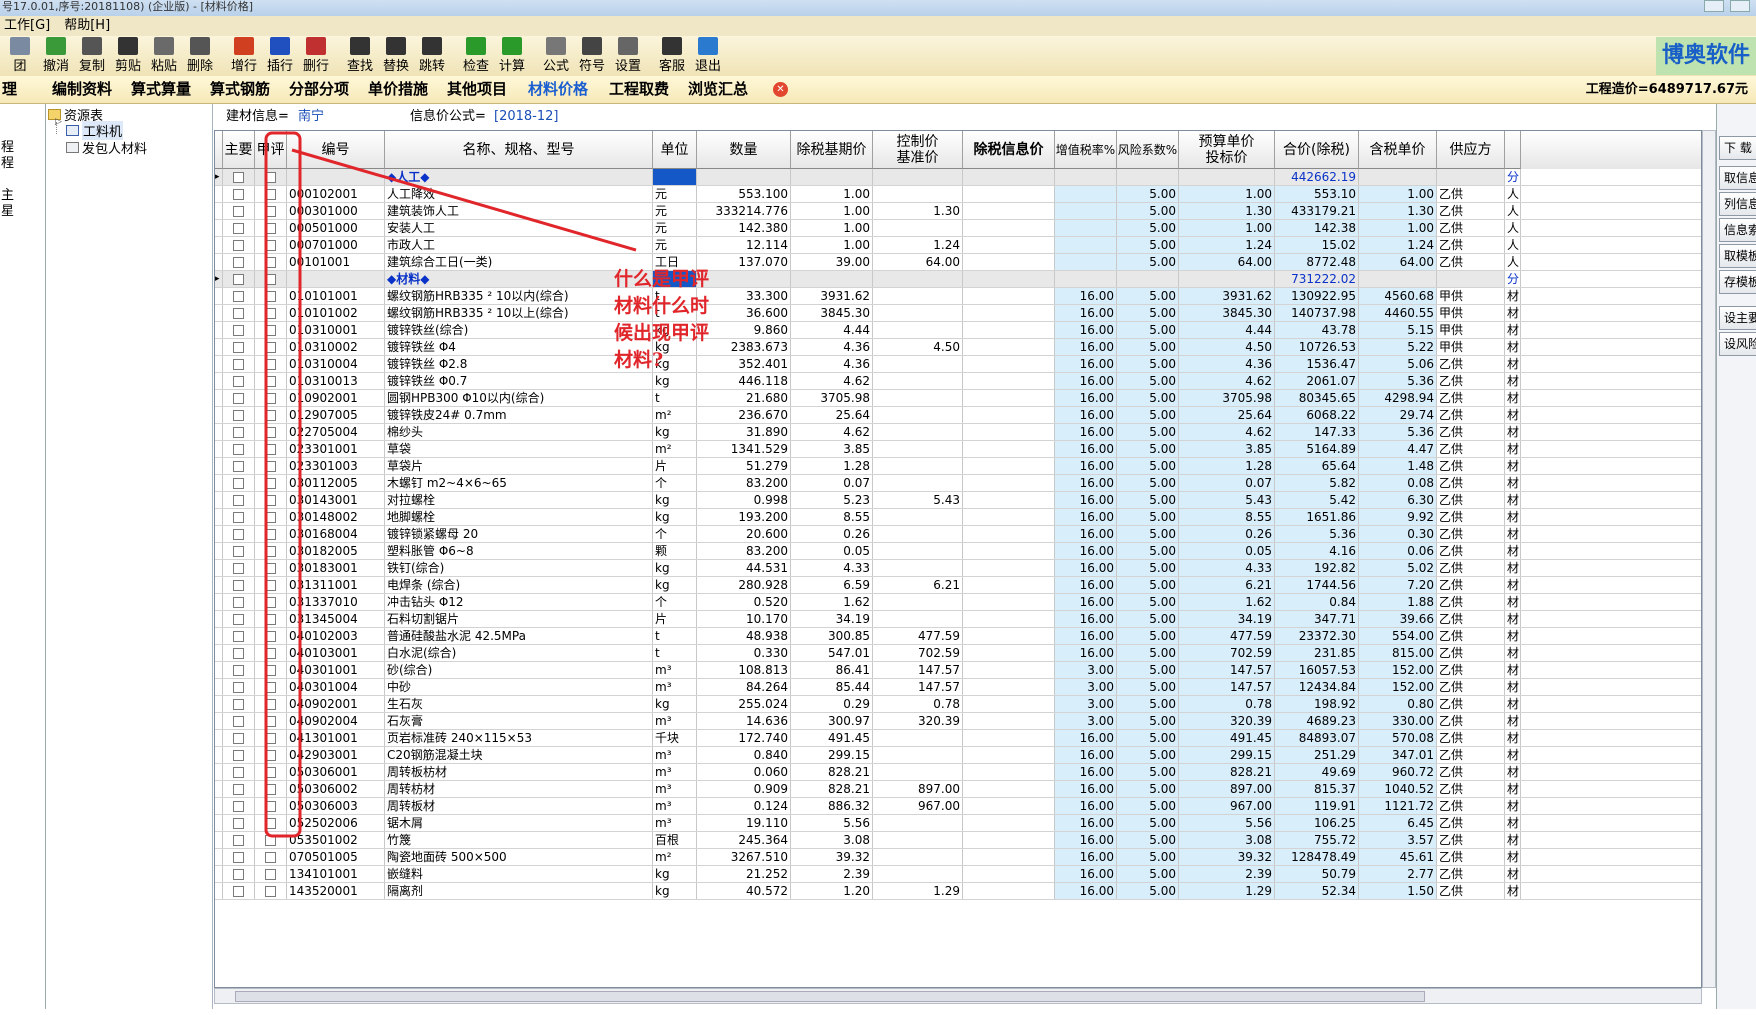 The width and height of the screenshot is (1756, 1015). What do you see at coordinates (918, 687) in the screenshot?
I see `cell-ctrl: 147.57` at bounding box center [918, 687].